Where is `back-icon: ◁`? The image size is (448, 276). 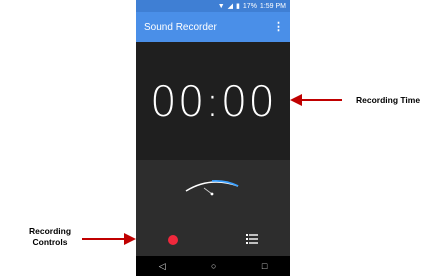
back-icon: ◁ is located at coordinates (162, 266).